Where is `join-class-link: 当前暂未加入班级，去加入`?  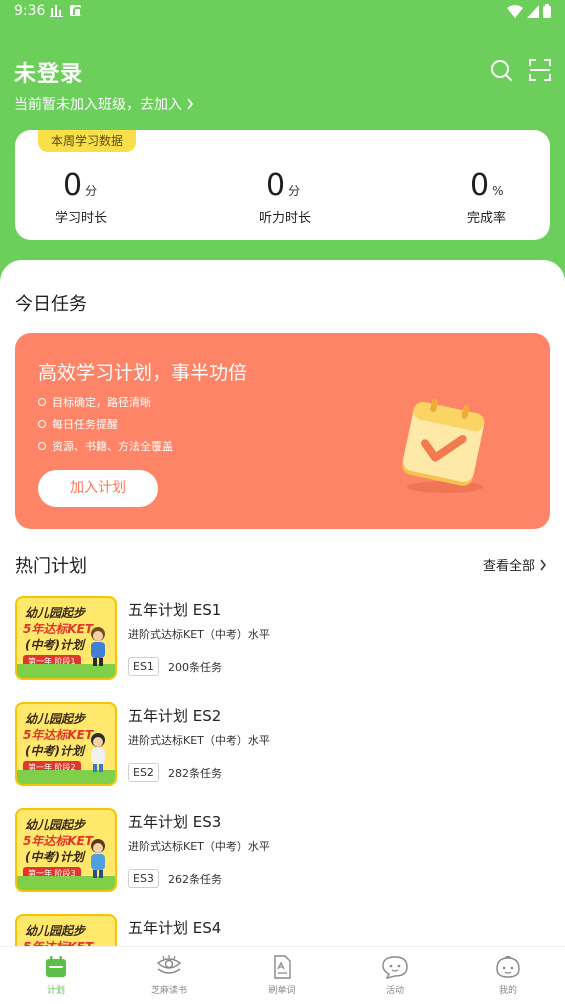 join-class-link: 当前暂未加入班级，去加入 is located at coordinates (104, 104).